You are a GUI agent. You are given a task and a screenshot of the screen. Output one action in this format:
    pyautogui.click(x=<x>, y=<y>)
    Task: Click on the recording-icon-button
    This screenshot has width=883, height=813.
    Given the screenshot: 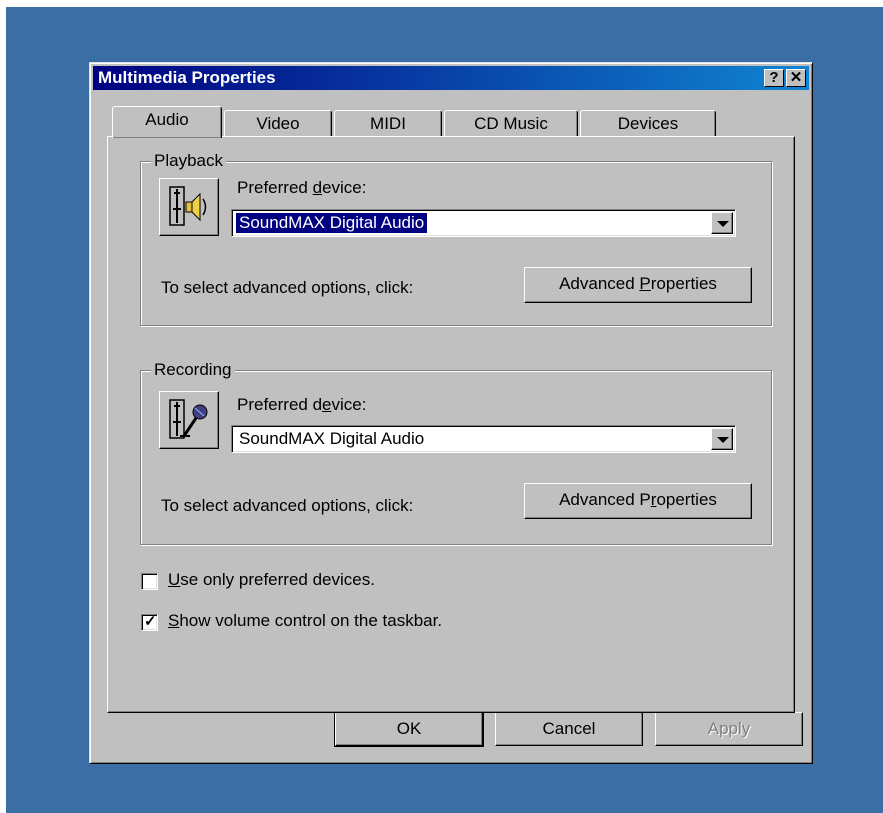 What is the action you would take?
    pyautogui.click(x=189, y=420)
    